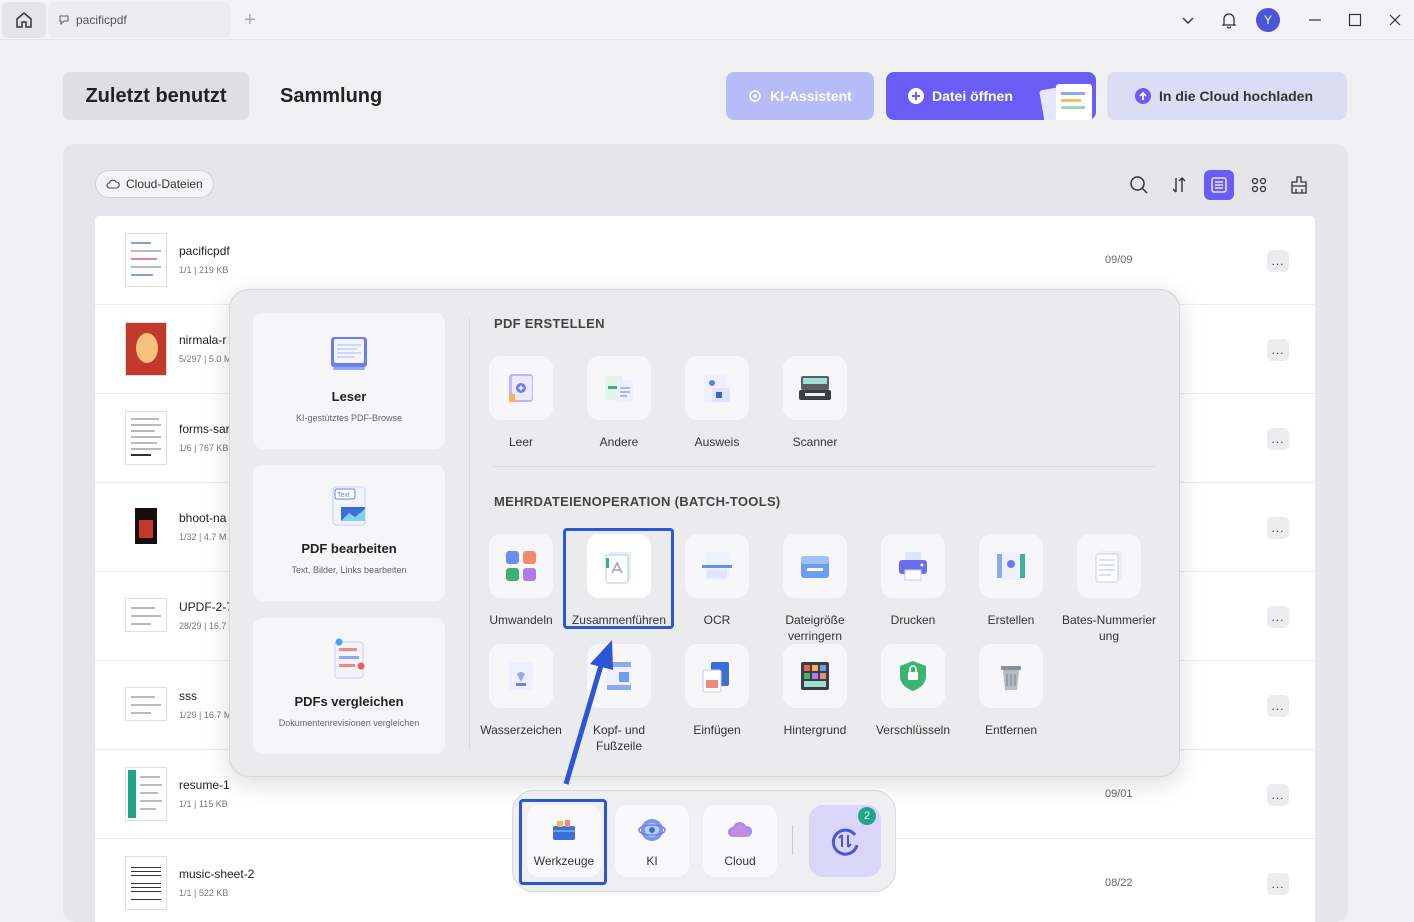 The width and height of the screenshot is (1414, 922). I want to click on sync-icon, so click(845, 842).